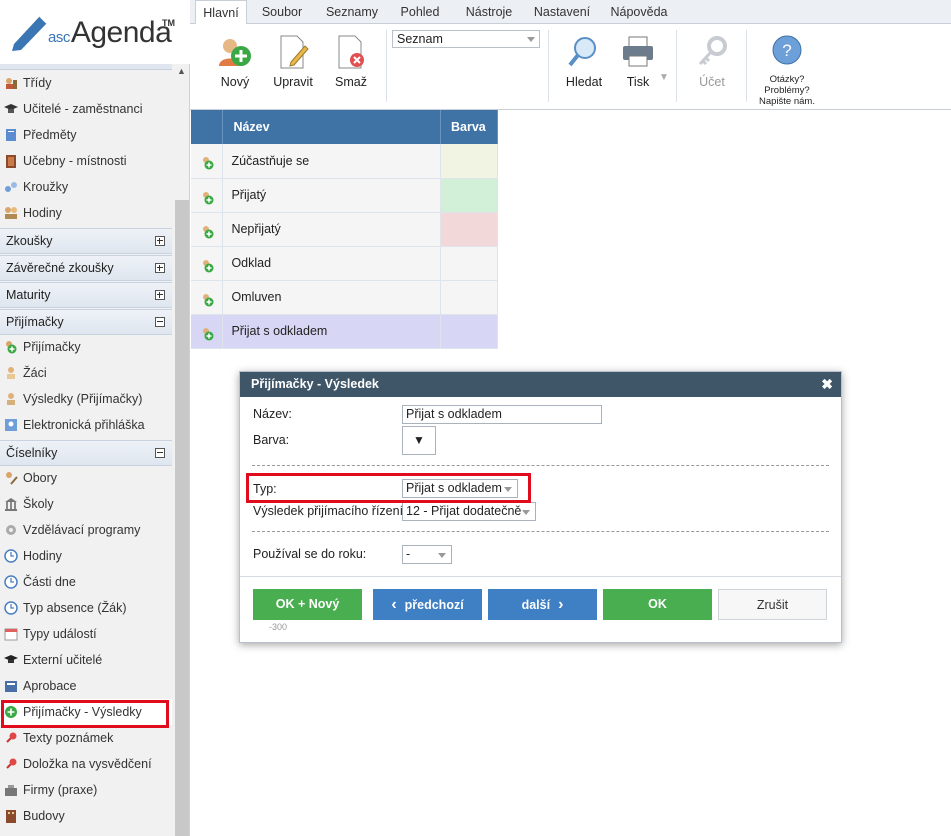 The width and height of the screenshot is (951, 836). Describe the element at coordinates (469, 127) in the screenshot. I see `header-color: Barva` at that location.